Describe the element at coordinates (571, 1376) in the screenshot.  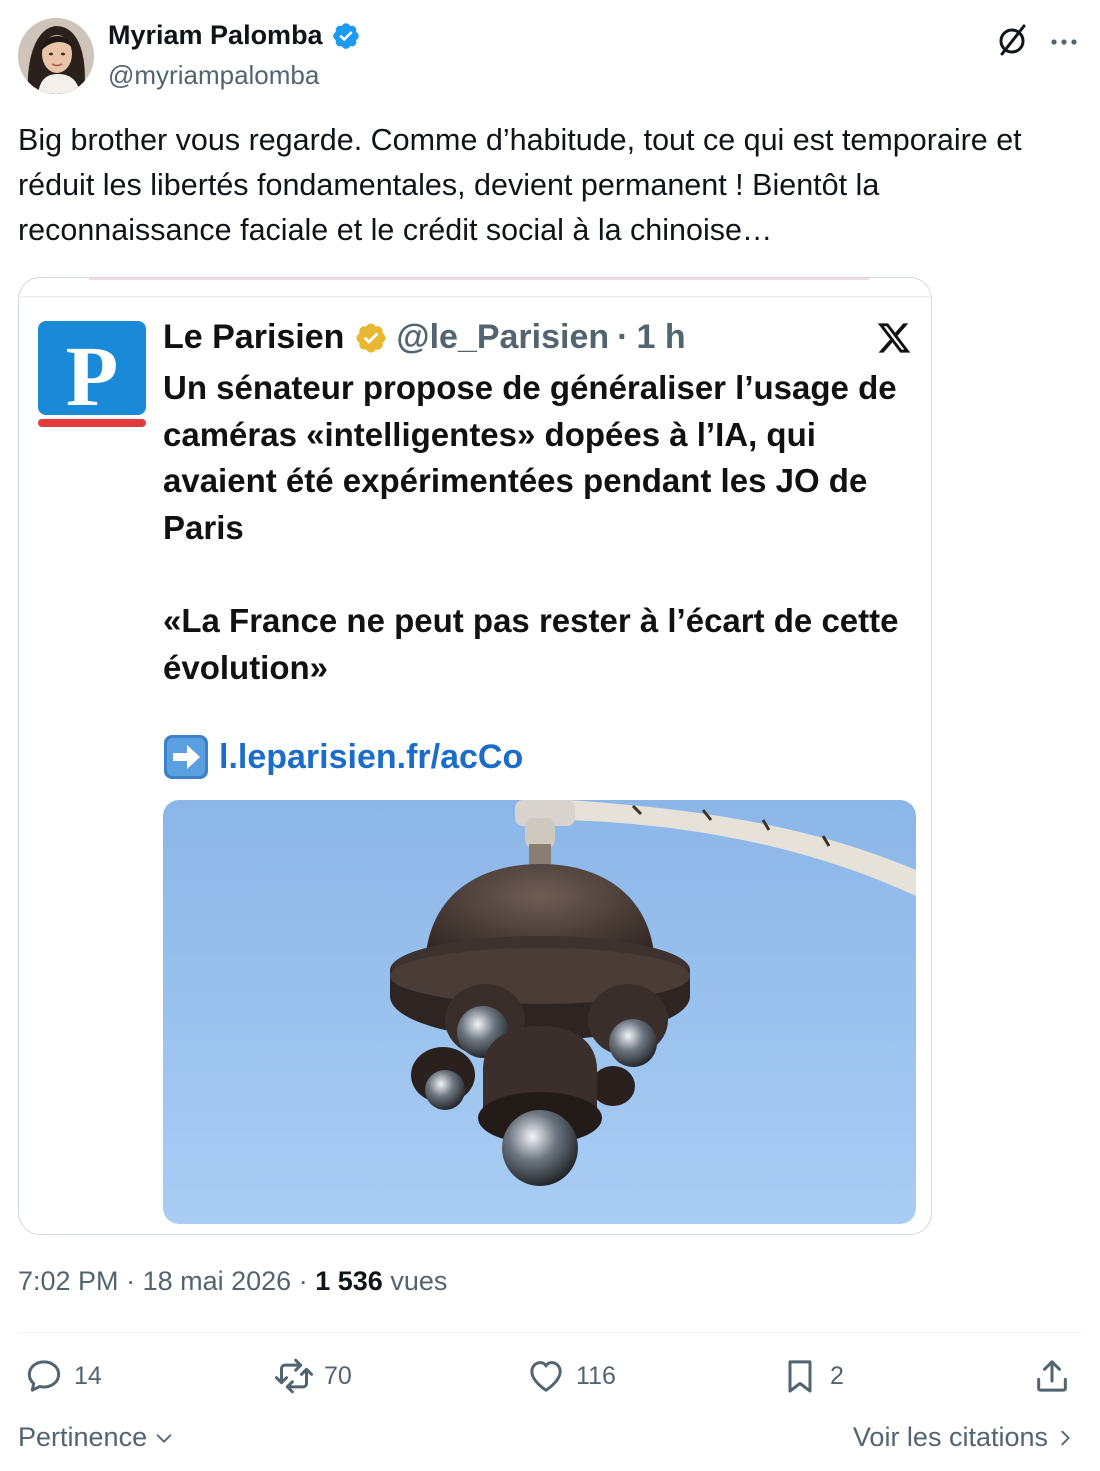
I see `like-button: 116` at that location.